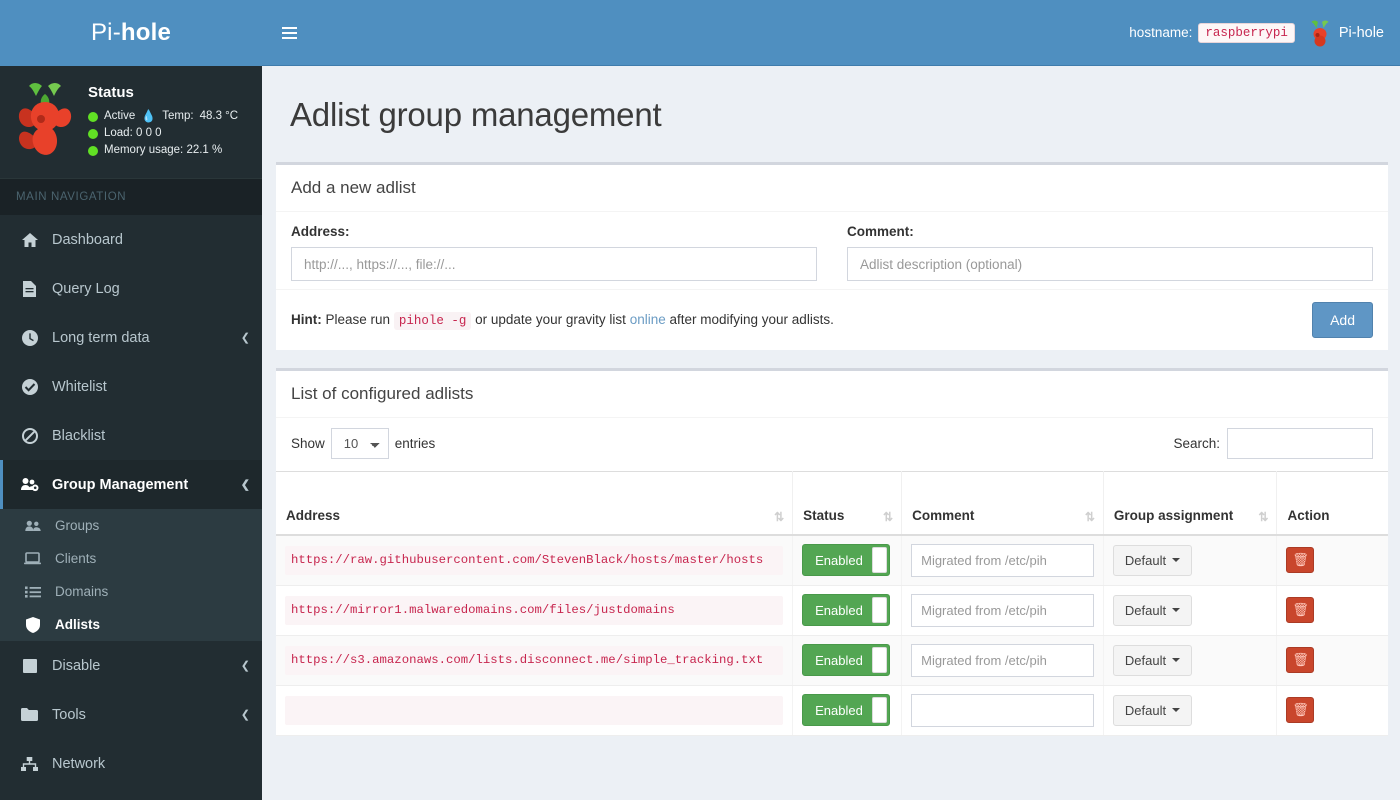 This screenshot has width=1400, height=800. Describe the element at coordinates (824, 515) in the screenshot. I see `column-label: Status` at that location.